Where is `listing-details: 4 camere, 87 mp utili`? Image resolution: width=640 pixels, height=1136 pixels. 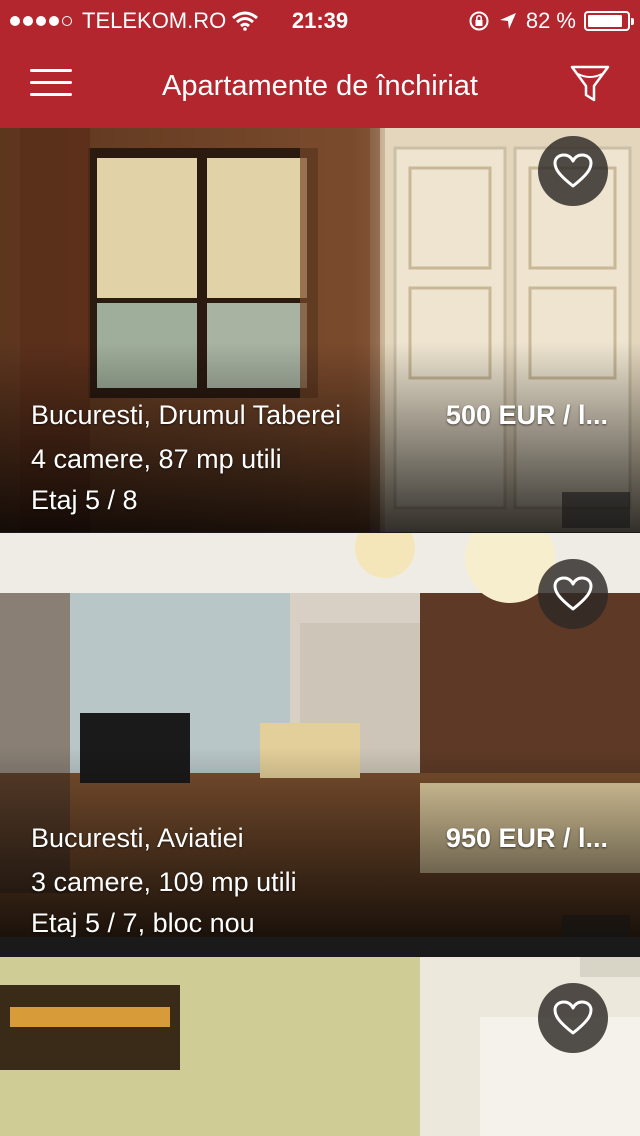 listing-details: 4 camere, 87 mp utili is located at coordinates (156, 459).